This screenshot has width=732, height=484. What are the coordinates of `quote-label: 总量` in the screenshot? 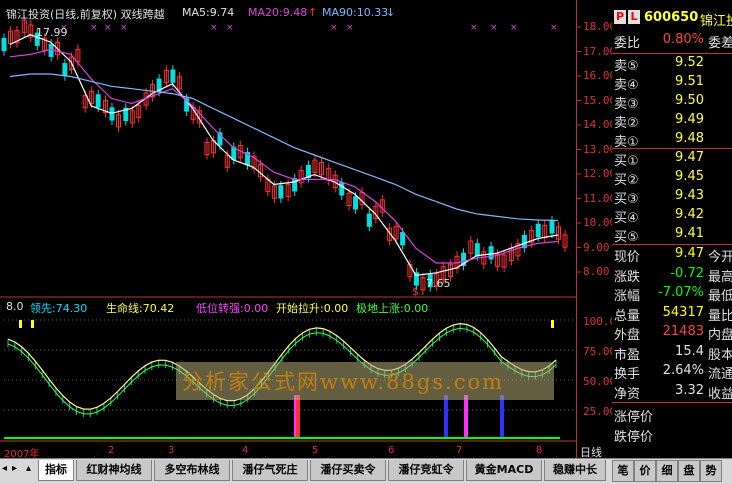 It's located at (627, 316).